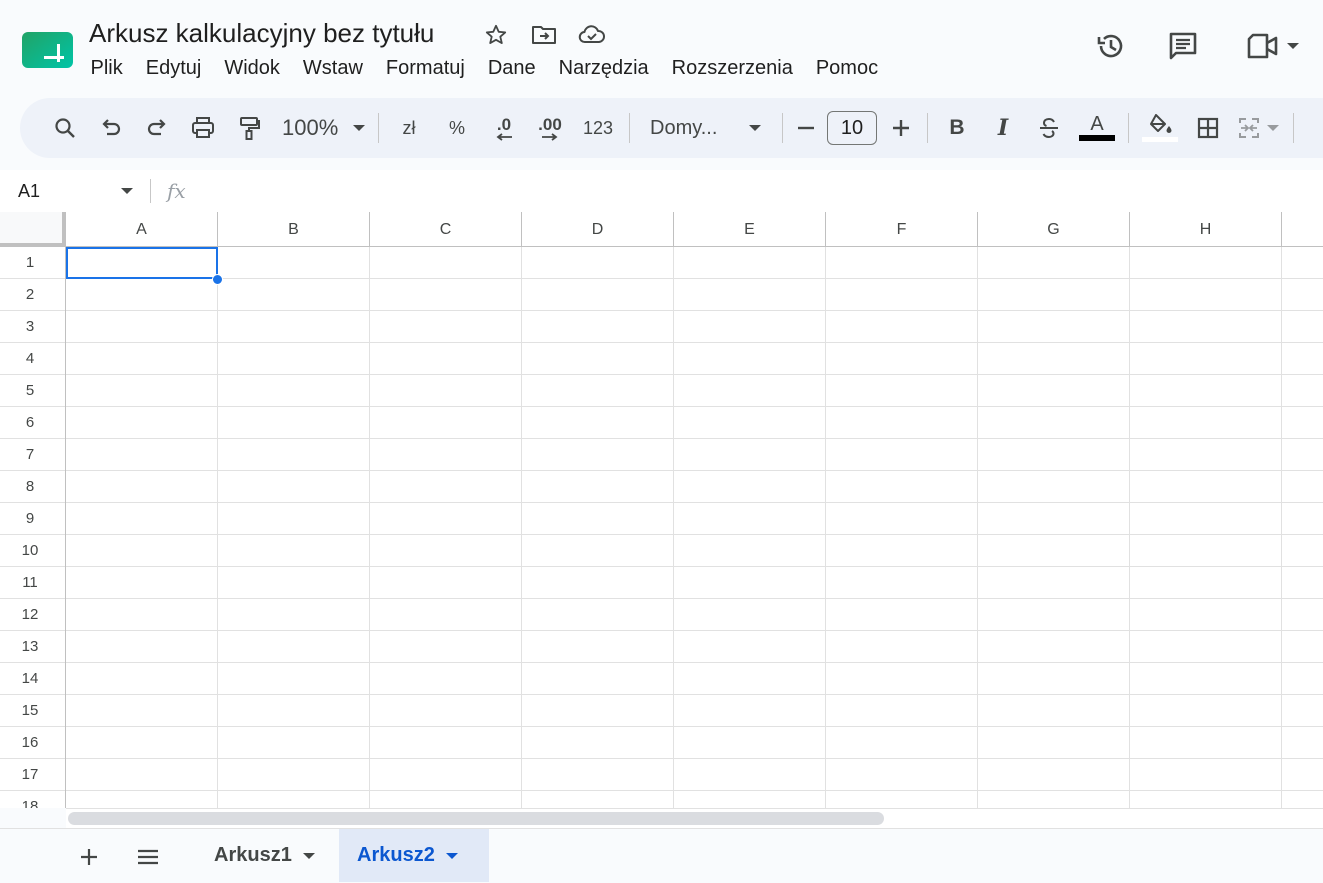 The width and height of the screenshot is (1323, 883). What do you see at coordinates (425, 68) in the screenshot?
I see `menu-format: Formatuj` at bounding box center [425, 68].